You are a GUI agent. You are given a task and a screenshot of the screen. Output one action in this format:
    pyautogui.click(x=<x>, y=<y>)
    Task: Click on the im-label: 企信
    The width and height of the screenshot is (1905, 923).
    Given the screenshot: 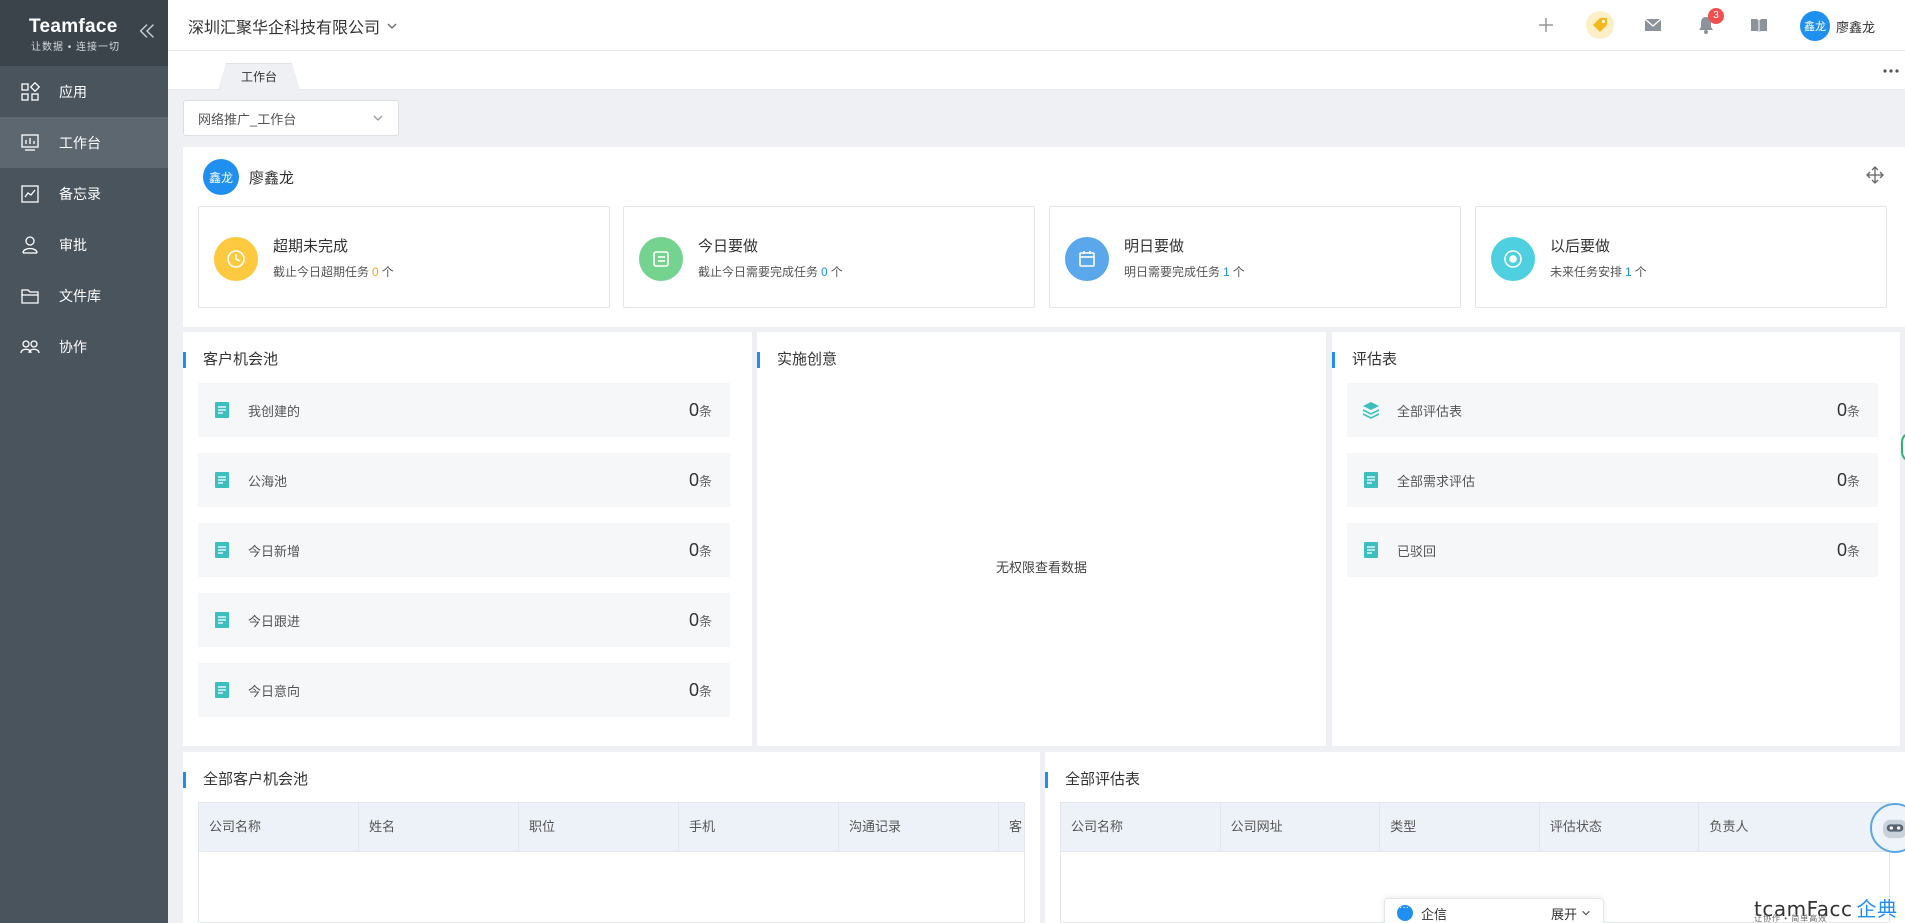 What is the action you would take?
    pyautogui.click(x=1434, y=914)
    